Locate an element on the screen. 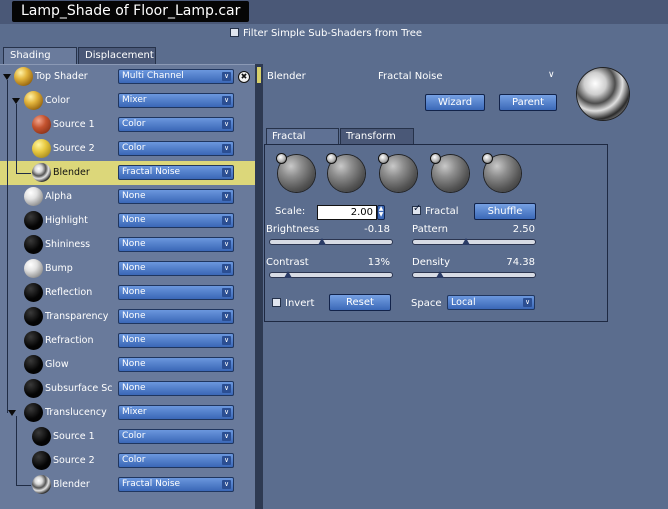  tree-row: Refraction None ∨ is located at coordinates (127, 341).